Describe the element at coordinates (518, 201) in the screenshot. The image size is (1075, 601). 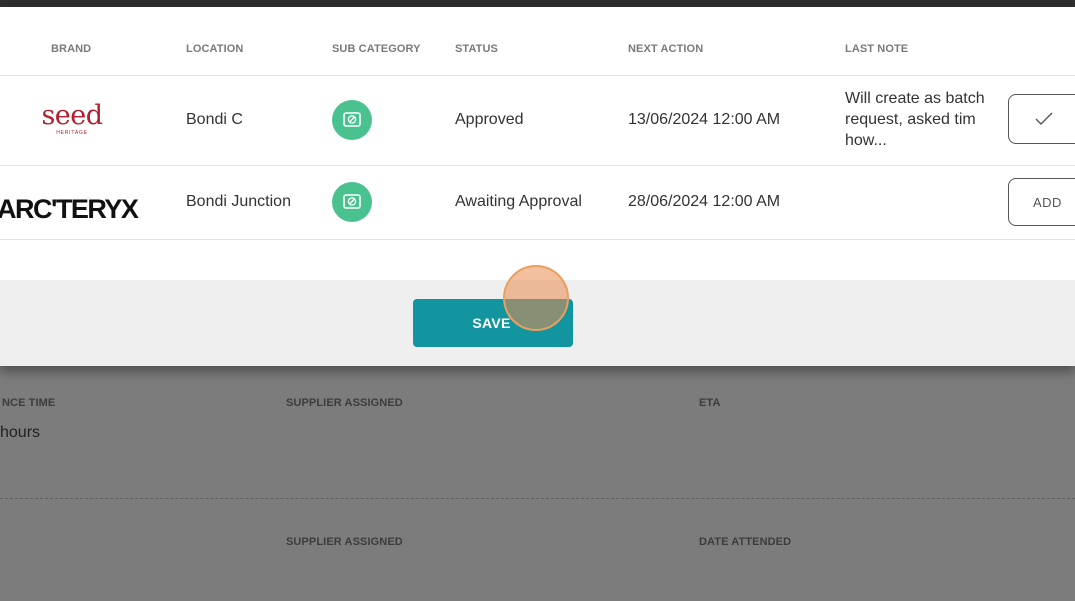
I see `status-cell: Awaiting Approval` at that location.